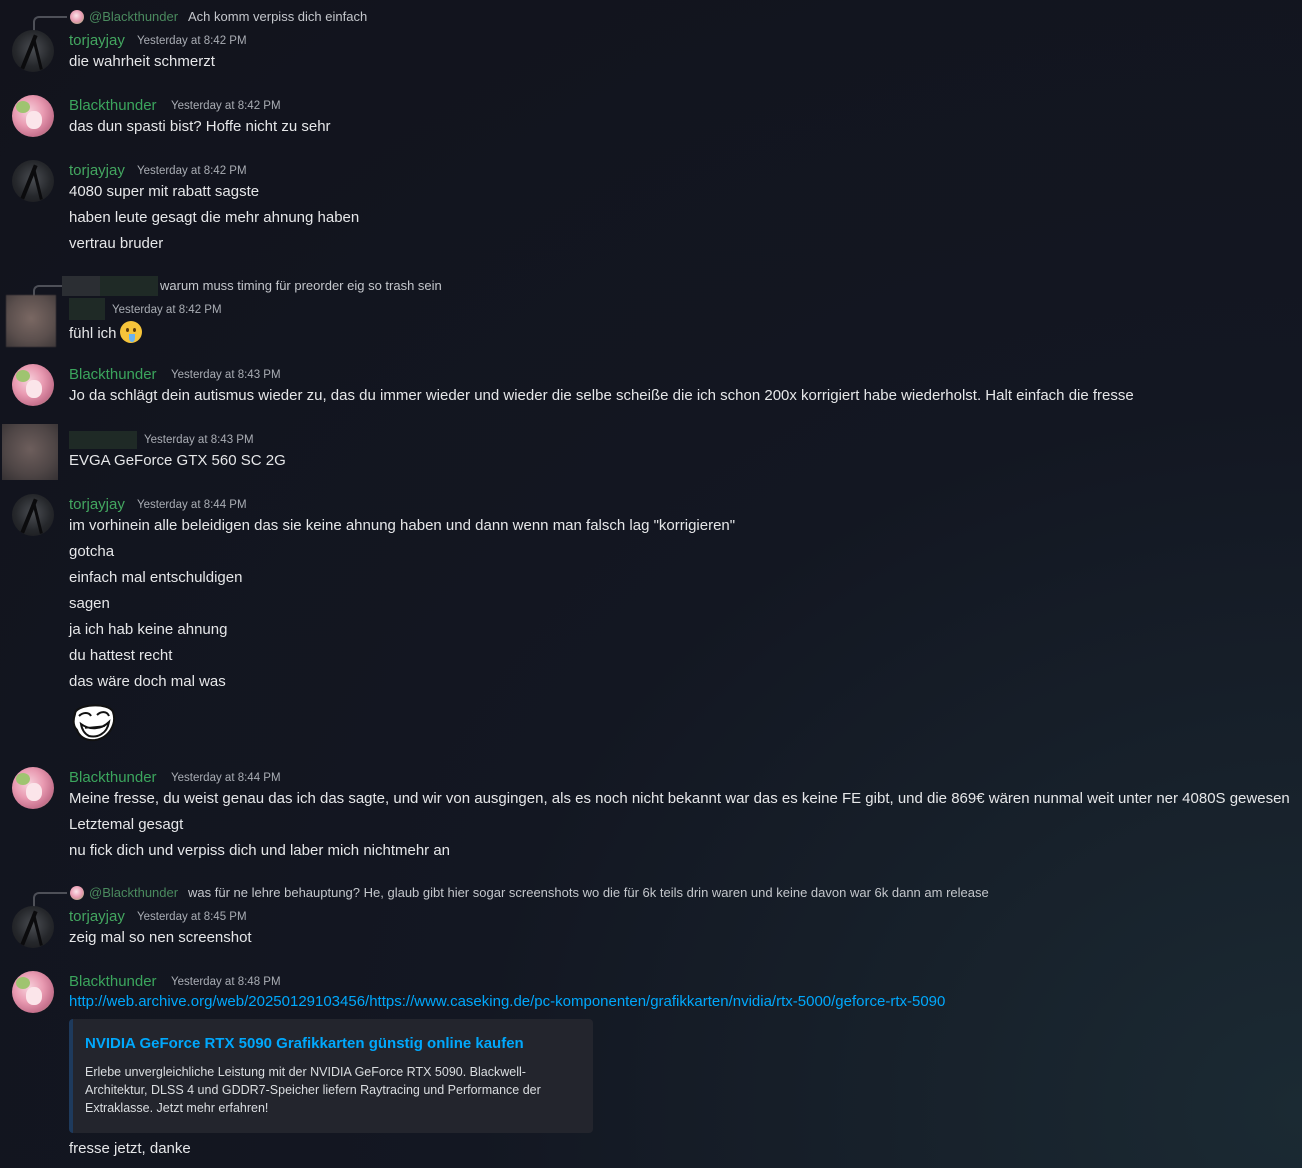 The image size is (1302, 1168). Describe the element at coordinates (277, 16) in the screenshot. I see `reply-preview-text: Ach komm verpiss dich einfach` at that location.